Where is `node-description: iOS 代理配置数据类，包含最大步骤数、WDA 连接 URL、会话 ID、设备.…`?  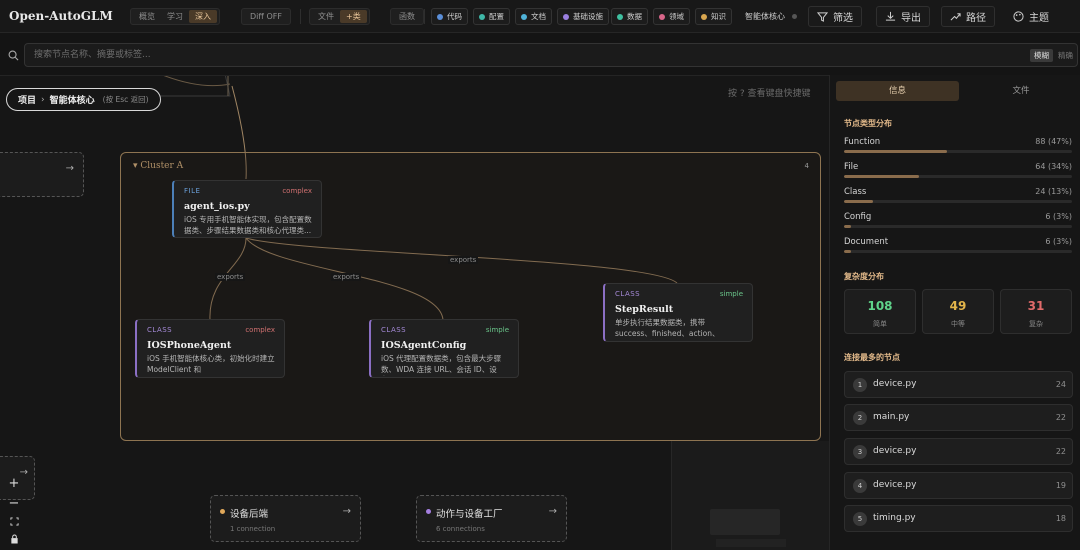 node-description: iOS 代理配置数据类，包含最大步骤数、WDA 连接 URL、会话 ID、设备.… is located at coordinates (441, 365).